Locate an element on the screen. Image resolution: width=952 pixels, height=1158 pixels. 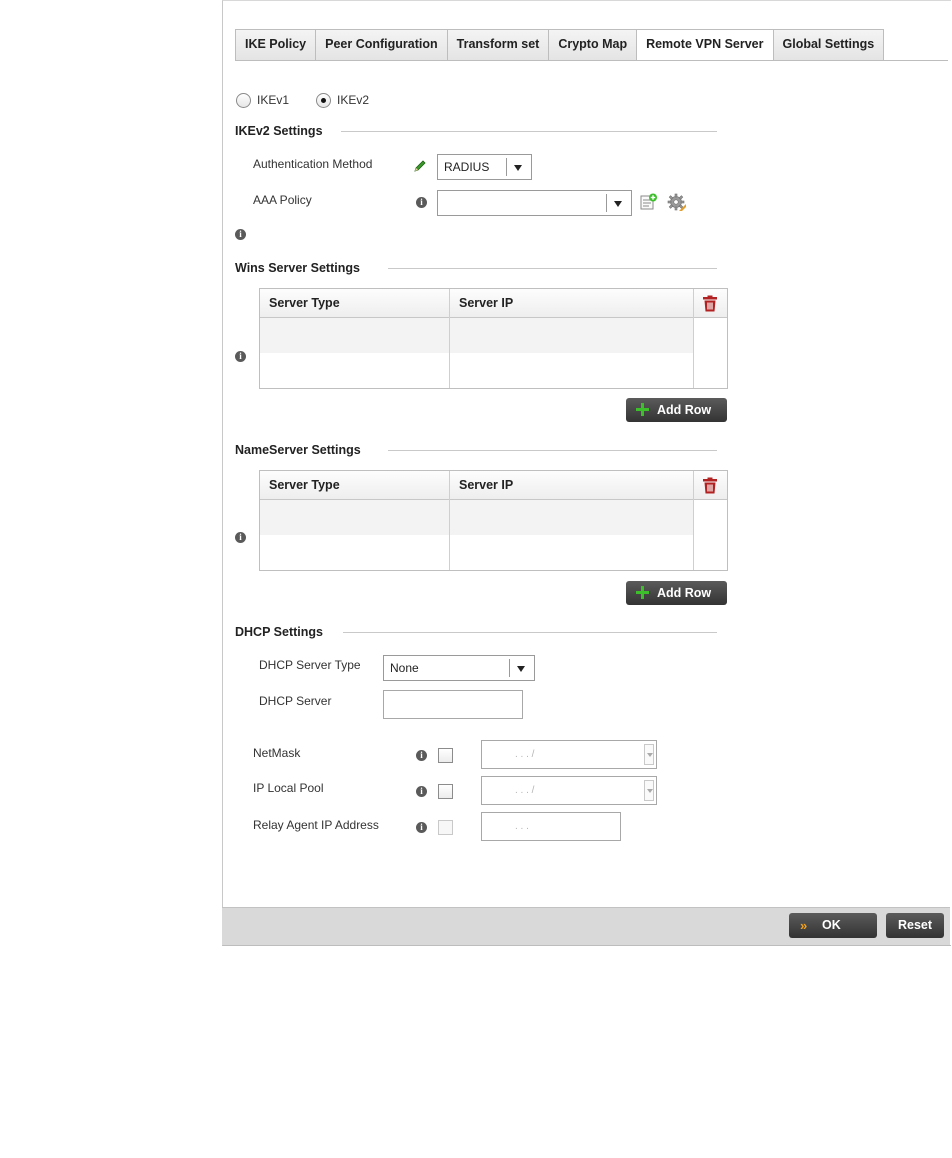
wins-server-table: Server Type Server IP is located at coordinates (493, 338).